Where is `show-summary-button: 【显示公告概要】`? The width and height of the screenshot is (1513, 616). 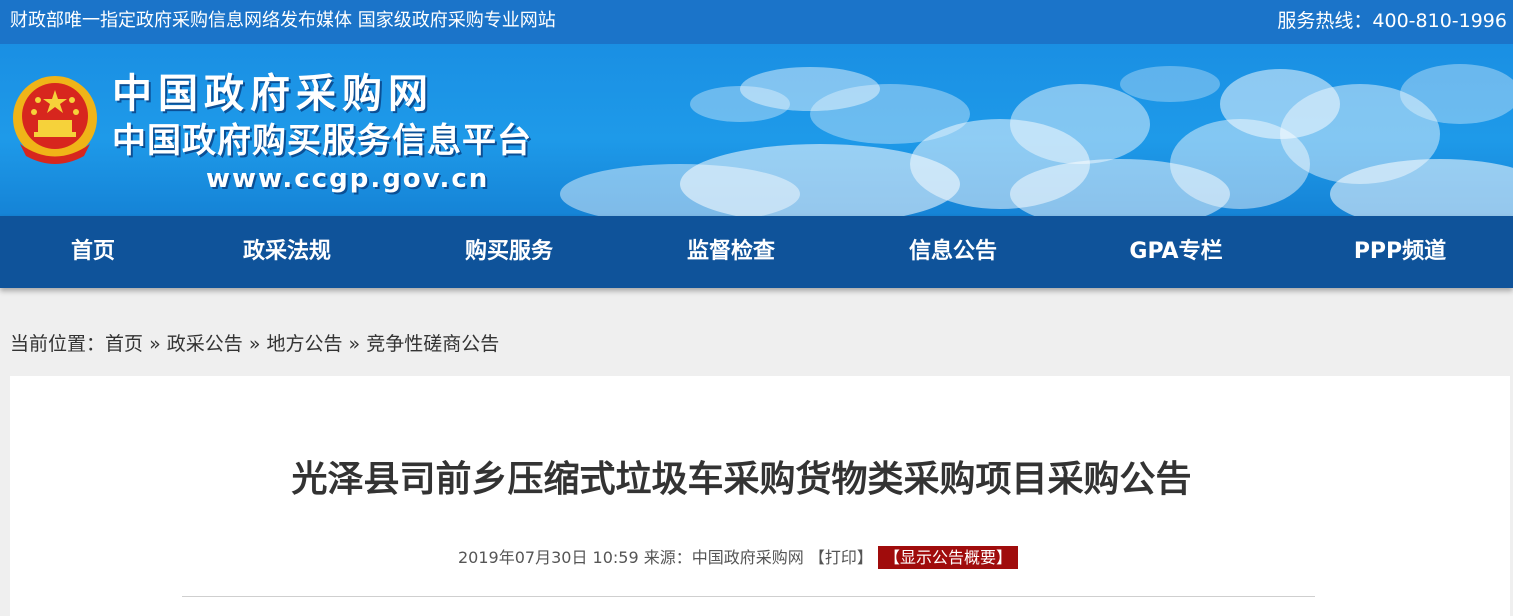
show-summary-button: 【显示公告概要】 is located at coordinates (947, 557).